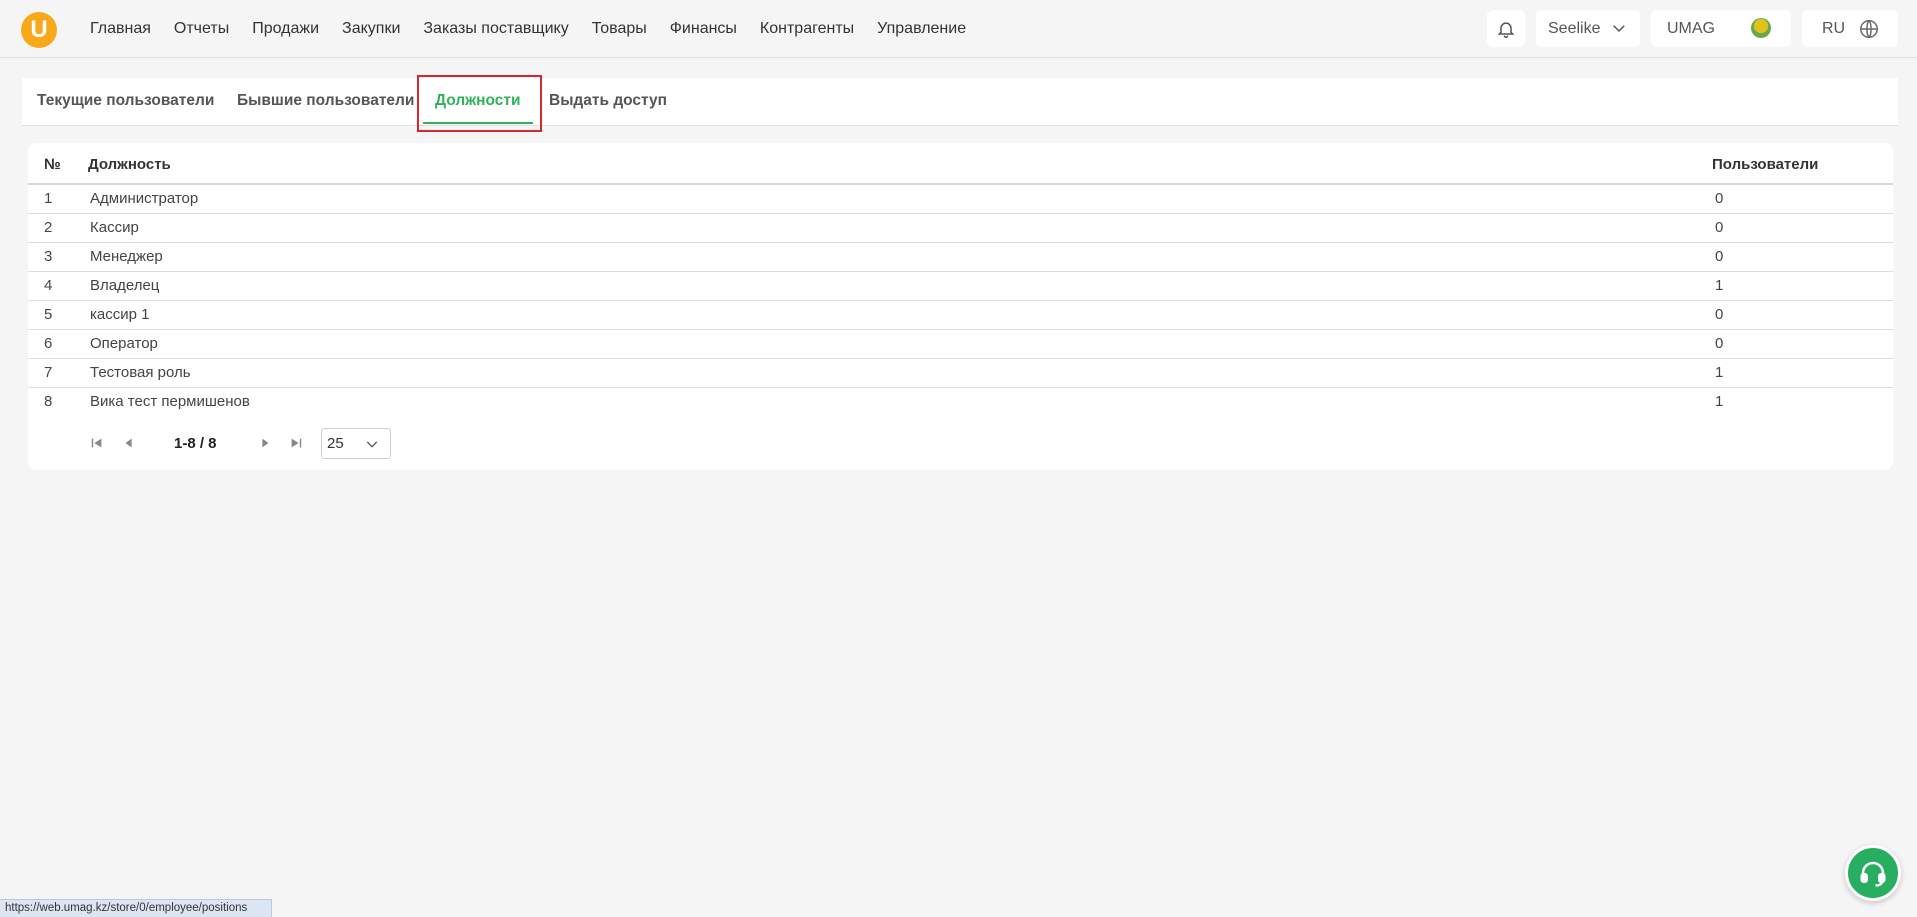 The image size is (1917, 917). Describe the element at coordinates (478, 123) in the screenshot. I see `active-tab-underline` at that location.